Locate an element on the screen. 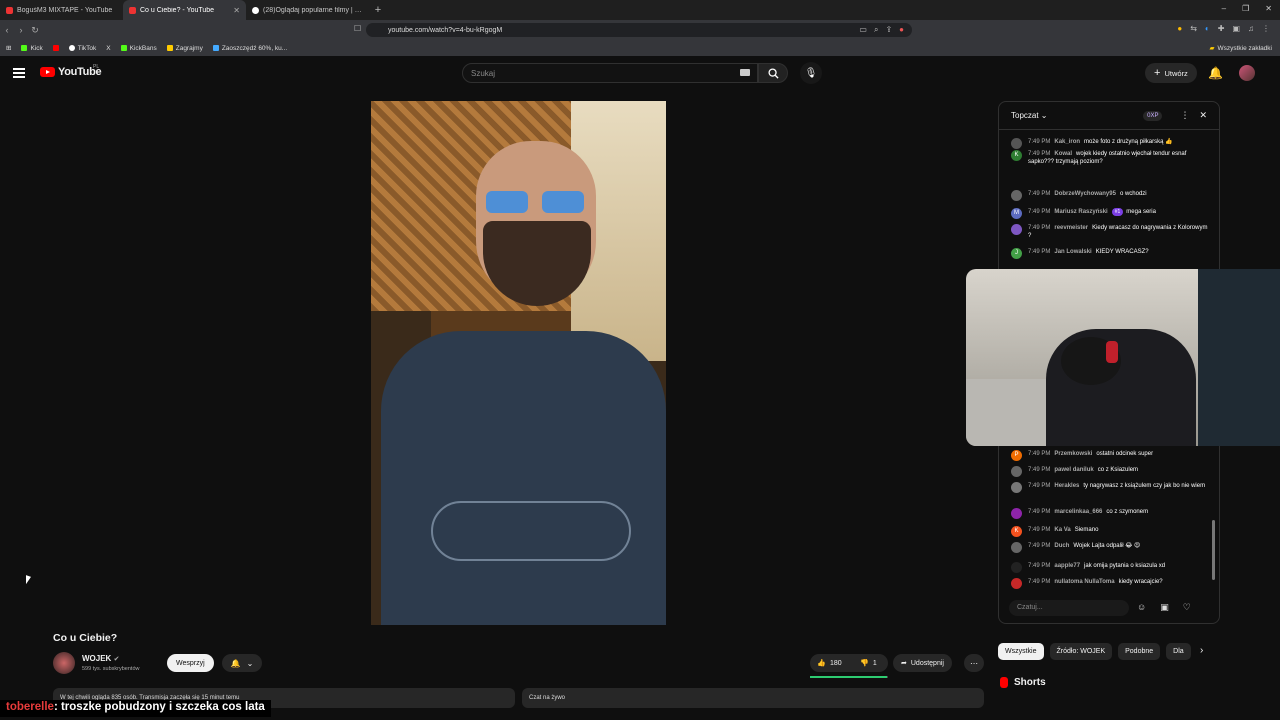 The height and width of the screenshot is (720, 1280). account-avatar is located at coordinates (1247, 73).